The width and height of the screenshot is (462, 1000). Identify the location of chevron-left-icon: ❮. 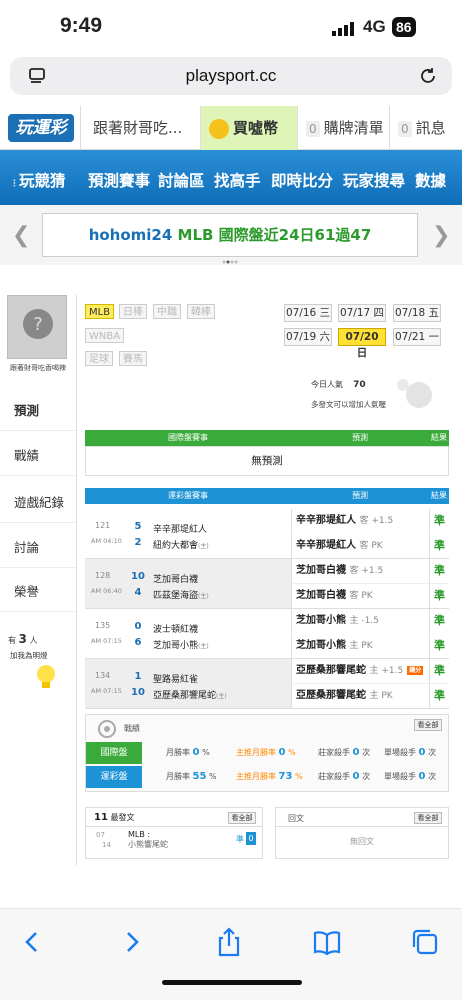
(21, 235).